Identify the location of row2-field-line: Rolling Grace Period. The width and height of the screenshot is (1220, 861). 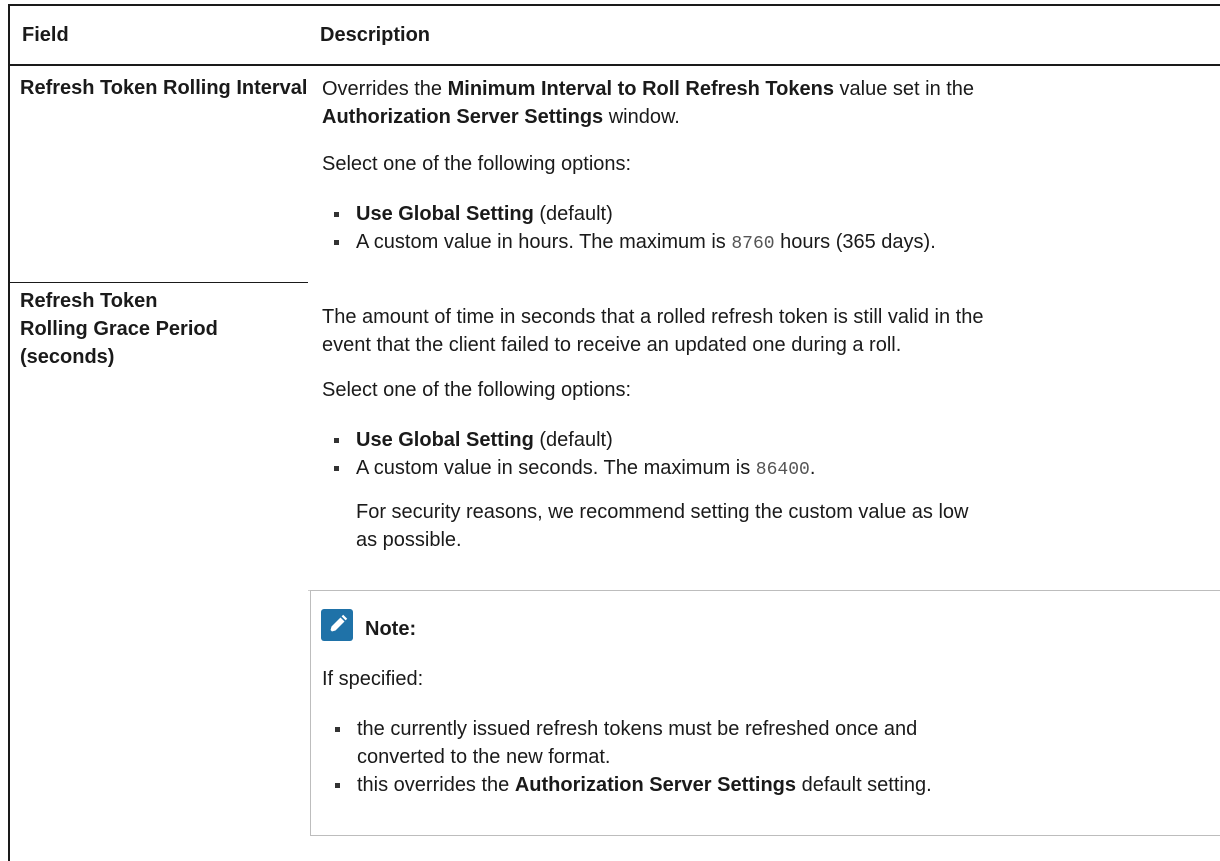
(119, 329).